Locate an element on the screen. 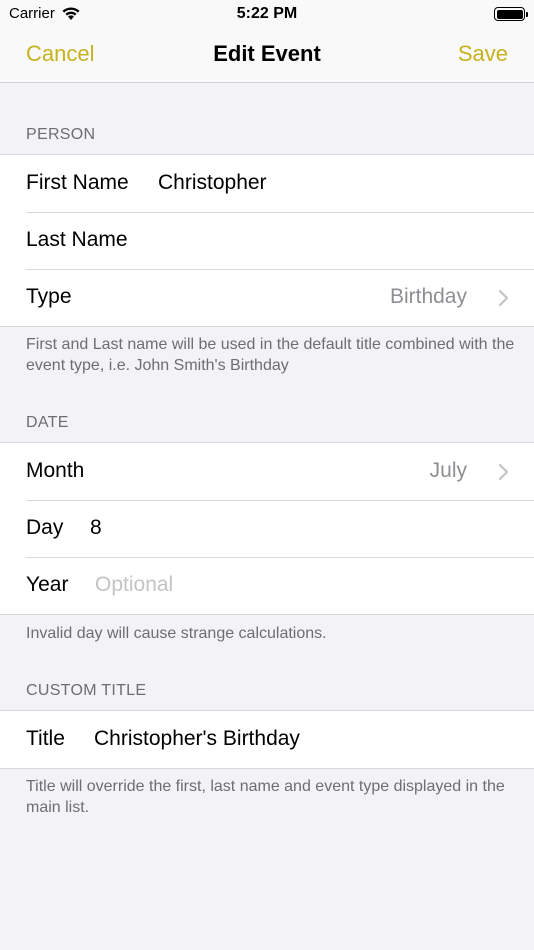  battery-level is located at coordinates (509, 14).